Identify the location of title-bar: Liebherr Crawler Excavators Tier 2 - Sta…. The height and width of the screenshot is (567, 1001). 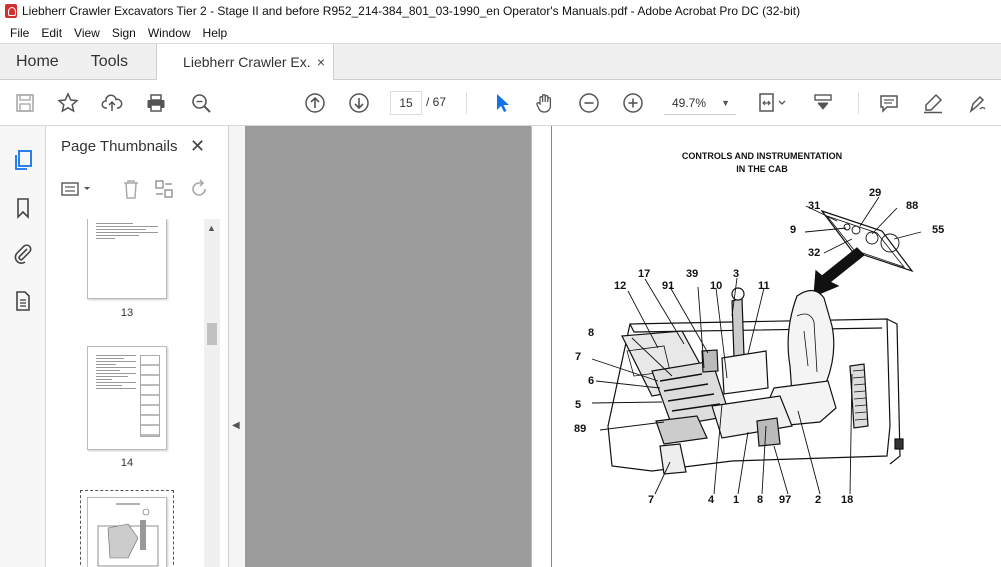
(500, 11).